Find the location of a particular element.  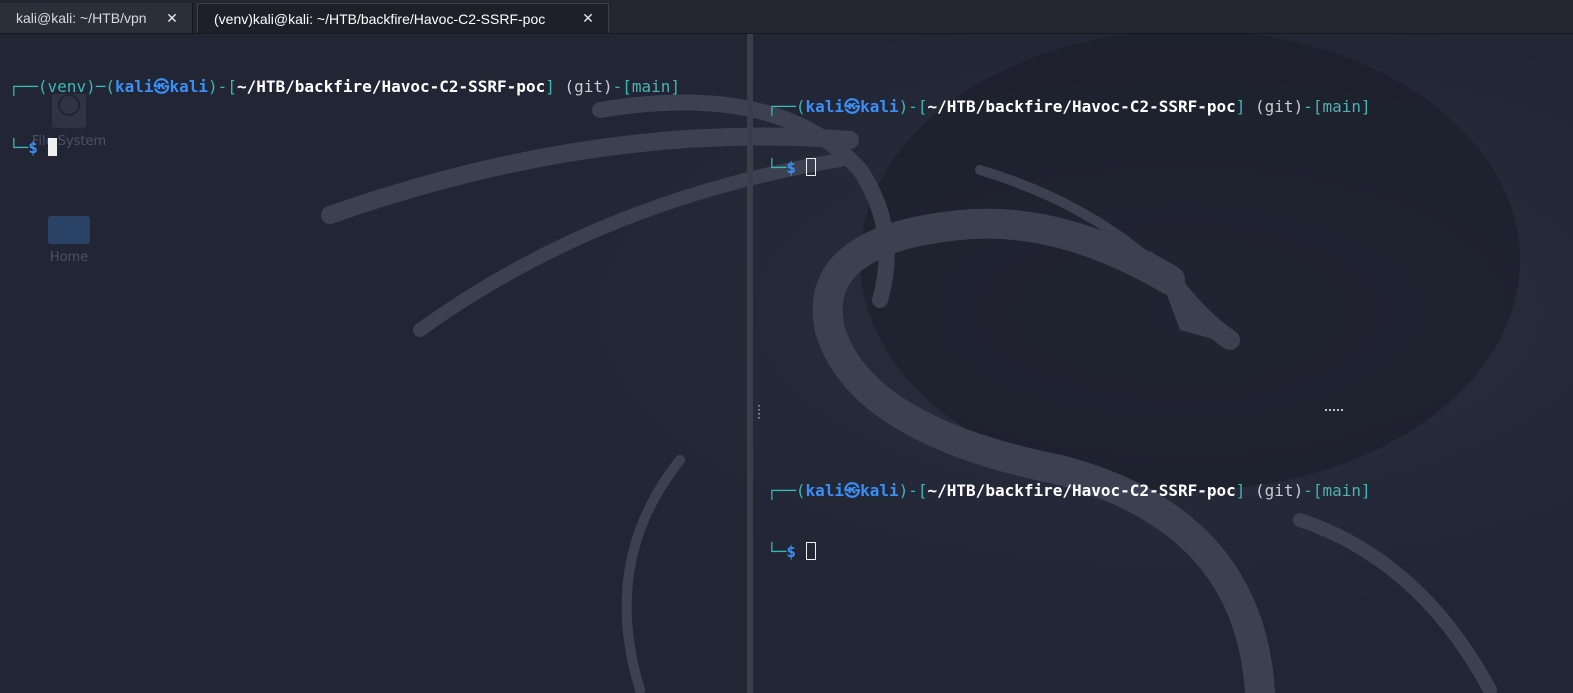

horizontal-split-grip-icon is located at coordinates (1334, 410).